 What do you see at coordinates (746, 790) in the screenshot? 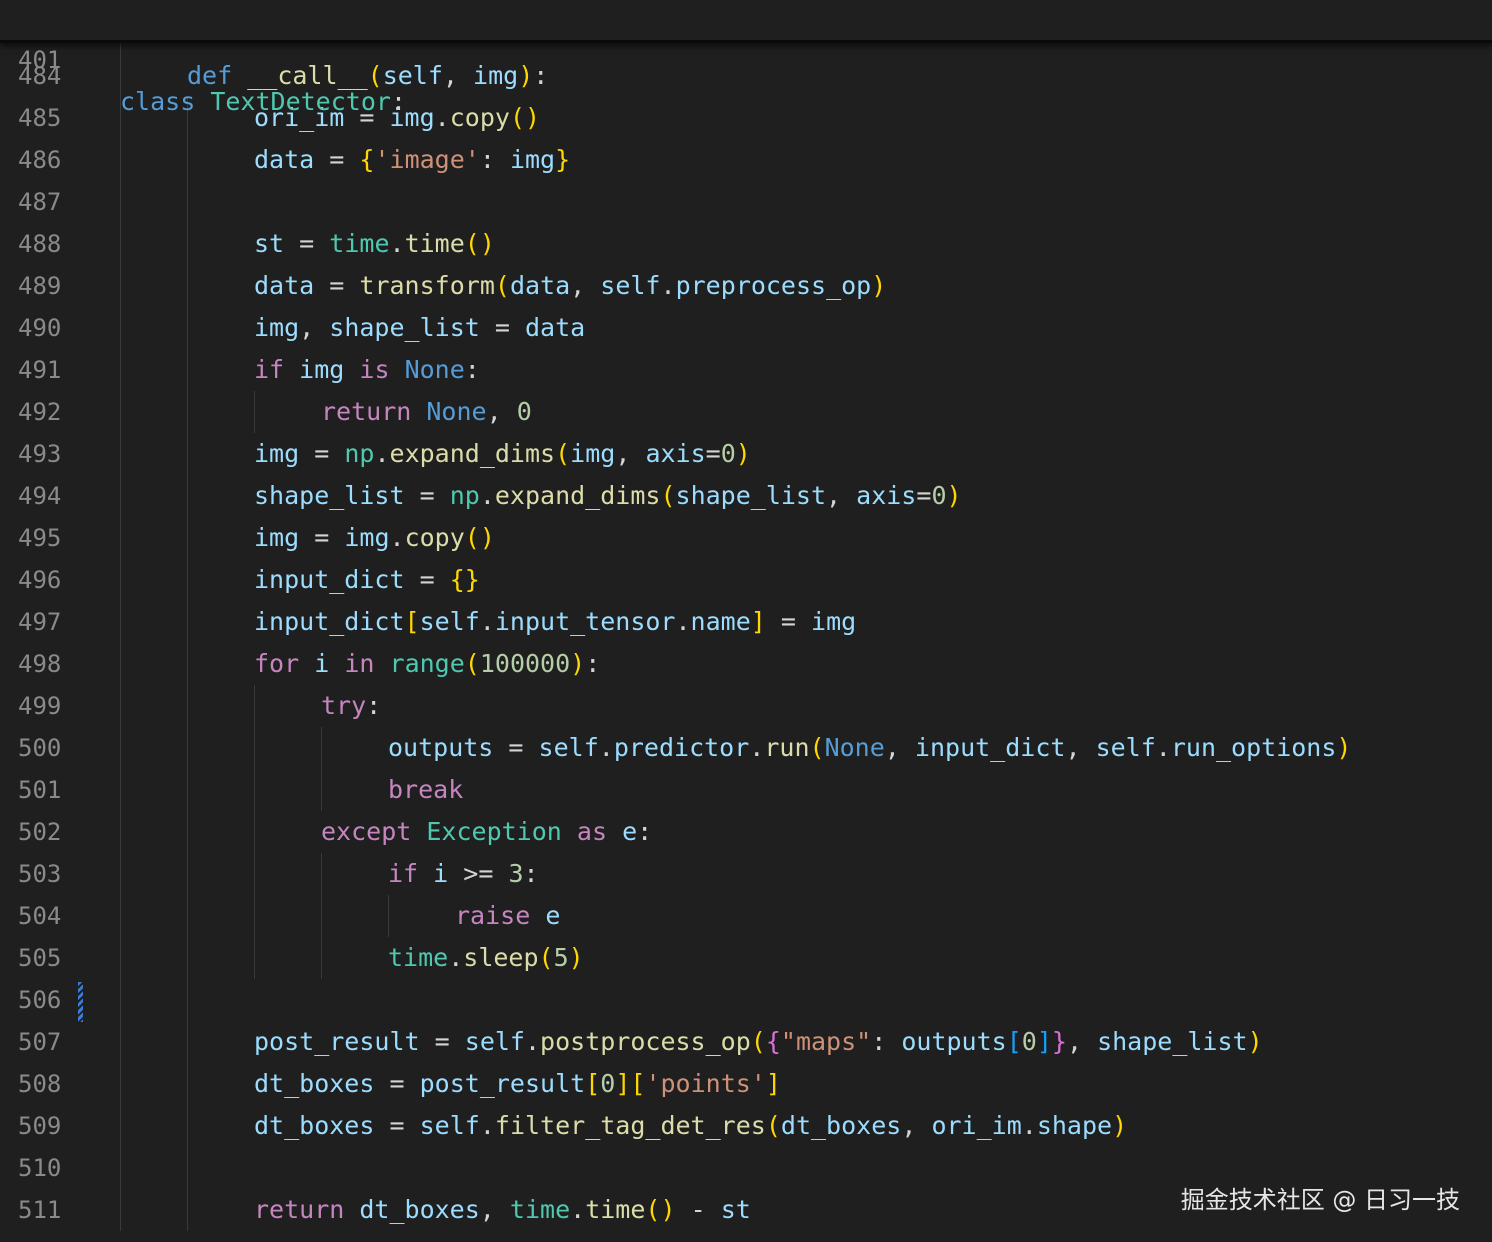
I see `code-line: 501 break` at bounding box center [746, 790].